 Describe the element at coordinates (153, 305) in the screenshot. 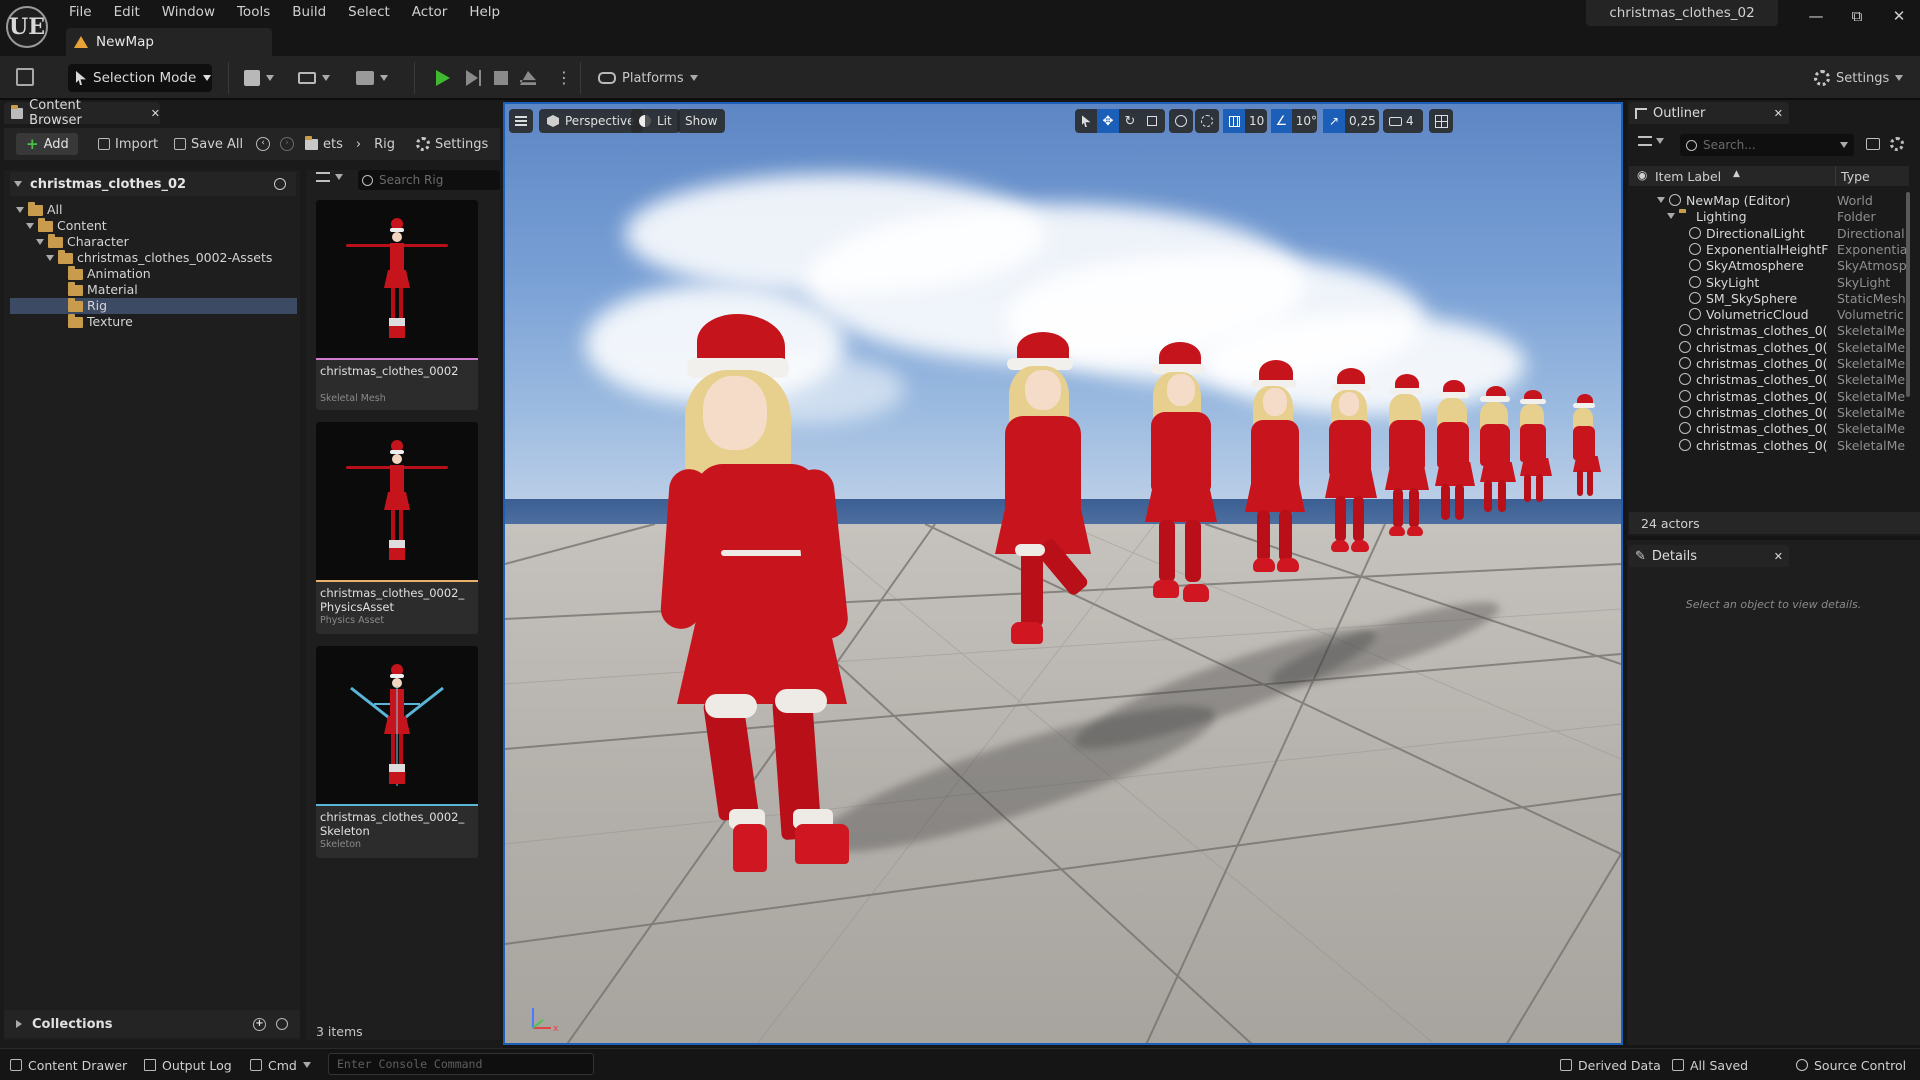

I see `tree-folder-rig: Rig` at that location.